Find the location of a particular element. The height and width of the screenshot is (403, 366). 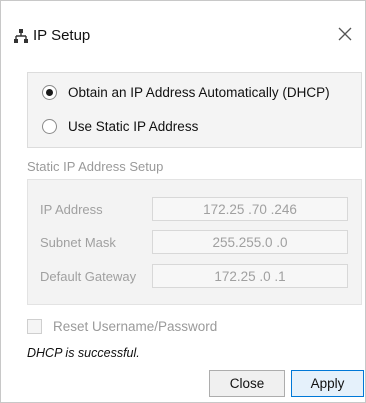

close-icon is located at coordinates (345, 34).